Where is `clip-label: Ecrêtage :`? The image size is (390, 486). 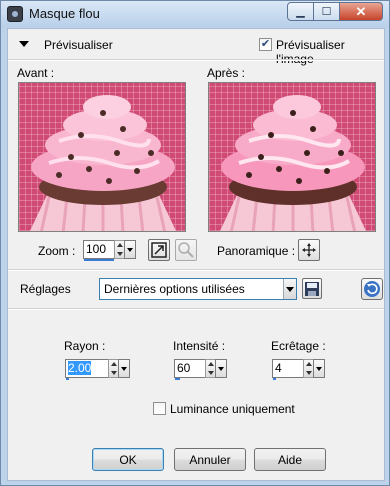
clip-label: Ecrêtage : is located at coordinates (298, 346).